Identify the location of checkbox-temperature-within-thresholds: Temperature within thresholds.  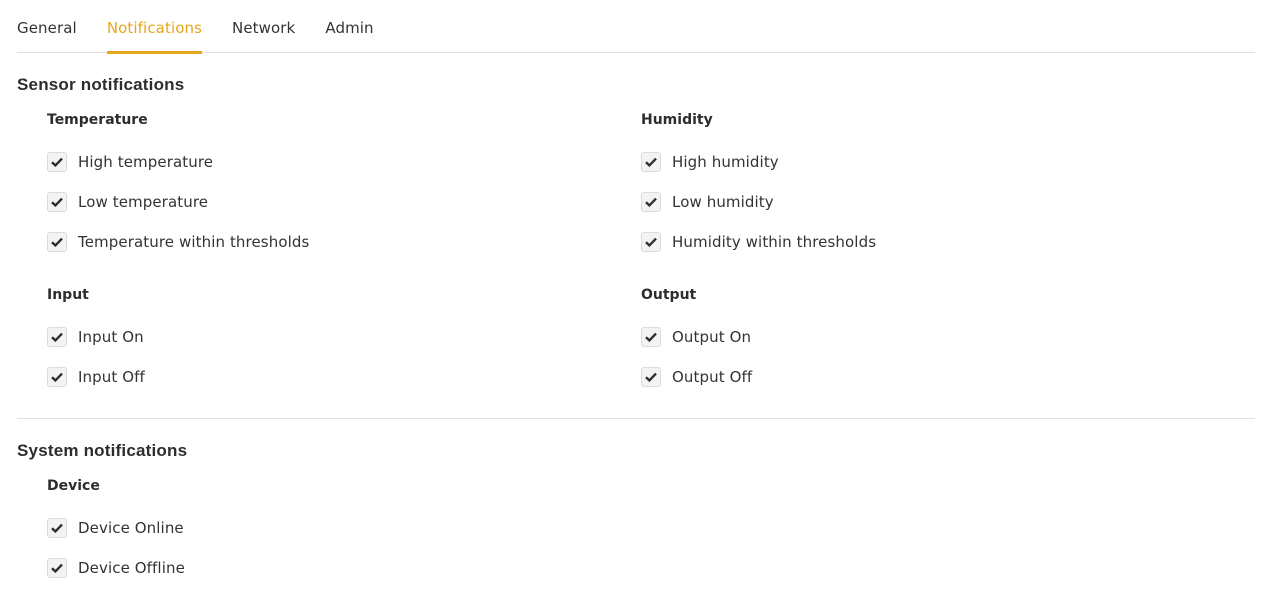
(178, 242).